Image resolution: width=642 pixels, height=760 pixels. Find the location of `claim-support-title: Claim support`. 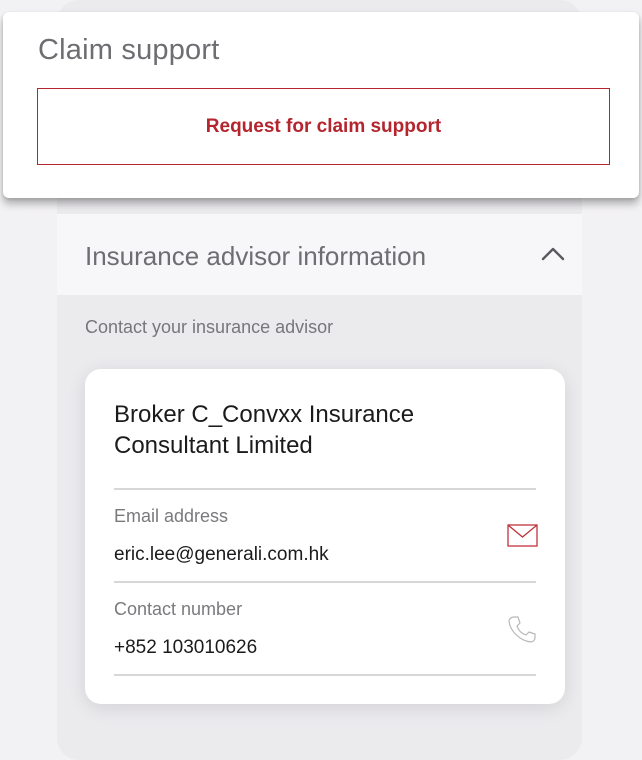

claim-support-title: Claim support is located at coordinates (129, 50).